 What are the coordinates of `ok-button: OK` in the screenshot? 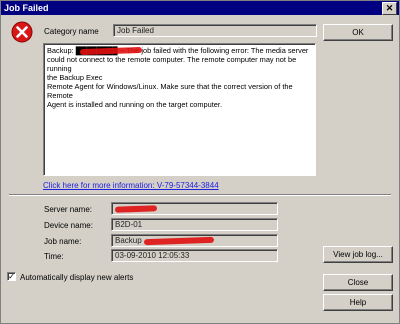 It's located at (358, 32).